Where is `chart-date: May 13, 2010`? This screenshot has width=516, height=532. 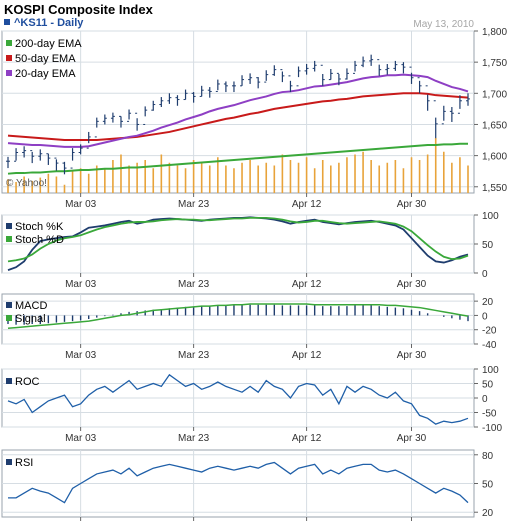 chart-date: May 13, 2010 is located at coordinates (443, 24).